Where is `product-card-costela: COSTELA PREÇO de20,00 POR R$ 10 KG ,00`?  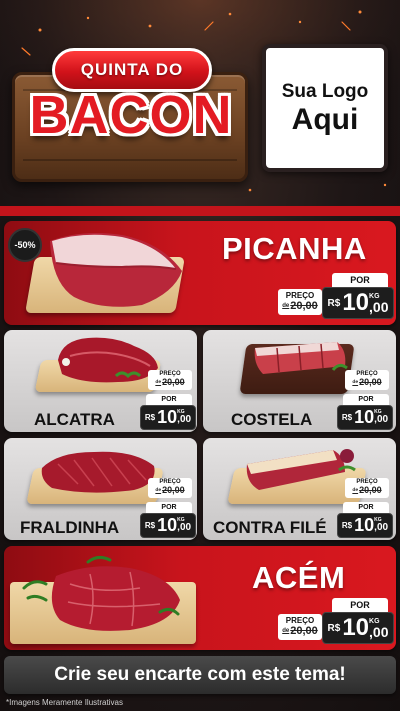
product-card-costela: COSTELA PREÇO de20,00 POR R$ 10 KG ,00 is located at coordinates (299, 381).